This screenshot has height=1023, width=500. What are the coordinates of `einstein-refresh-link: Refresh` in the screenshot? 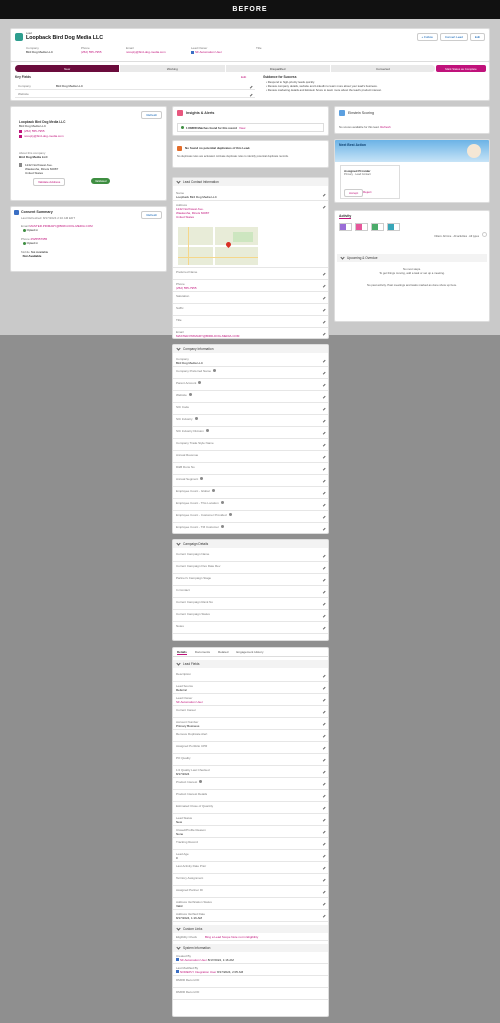 It's located at (385, 127).